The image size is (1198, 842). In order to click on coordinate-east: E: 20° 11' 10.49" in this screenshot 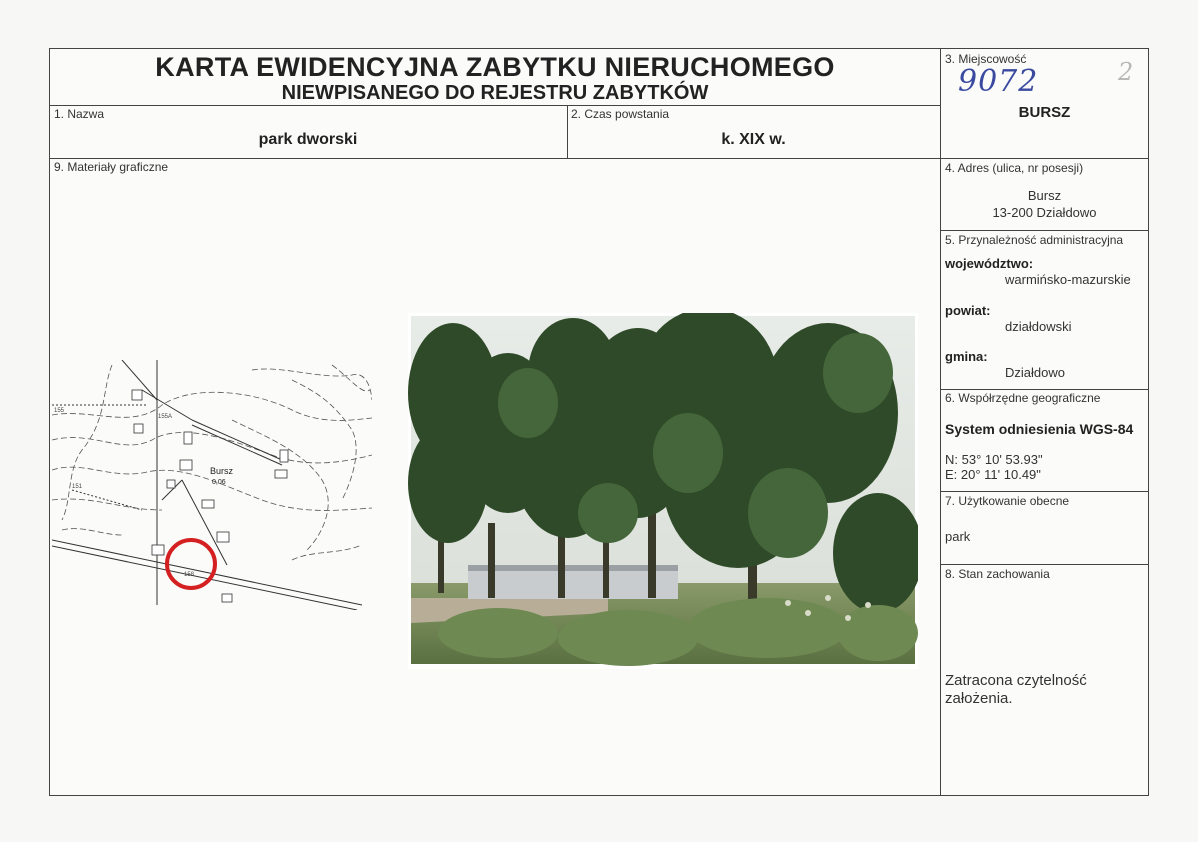, I will do `click(993, 474)`.